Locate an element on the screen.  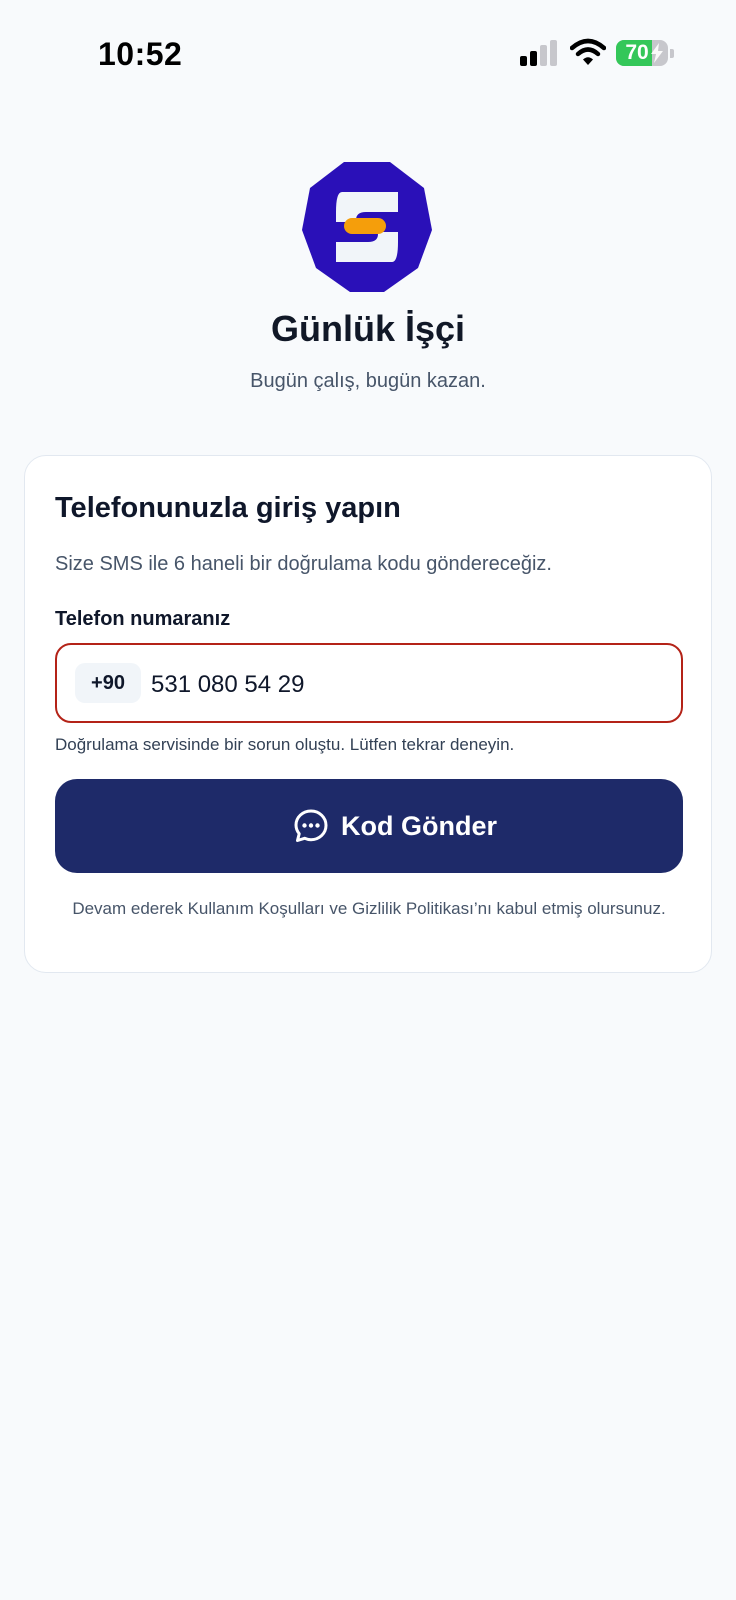
wifi-icon is located at coordinates (588, 51).